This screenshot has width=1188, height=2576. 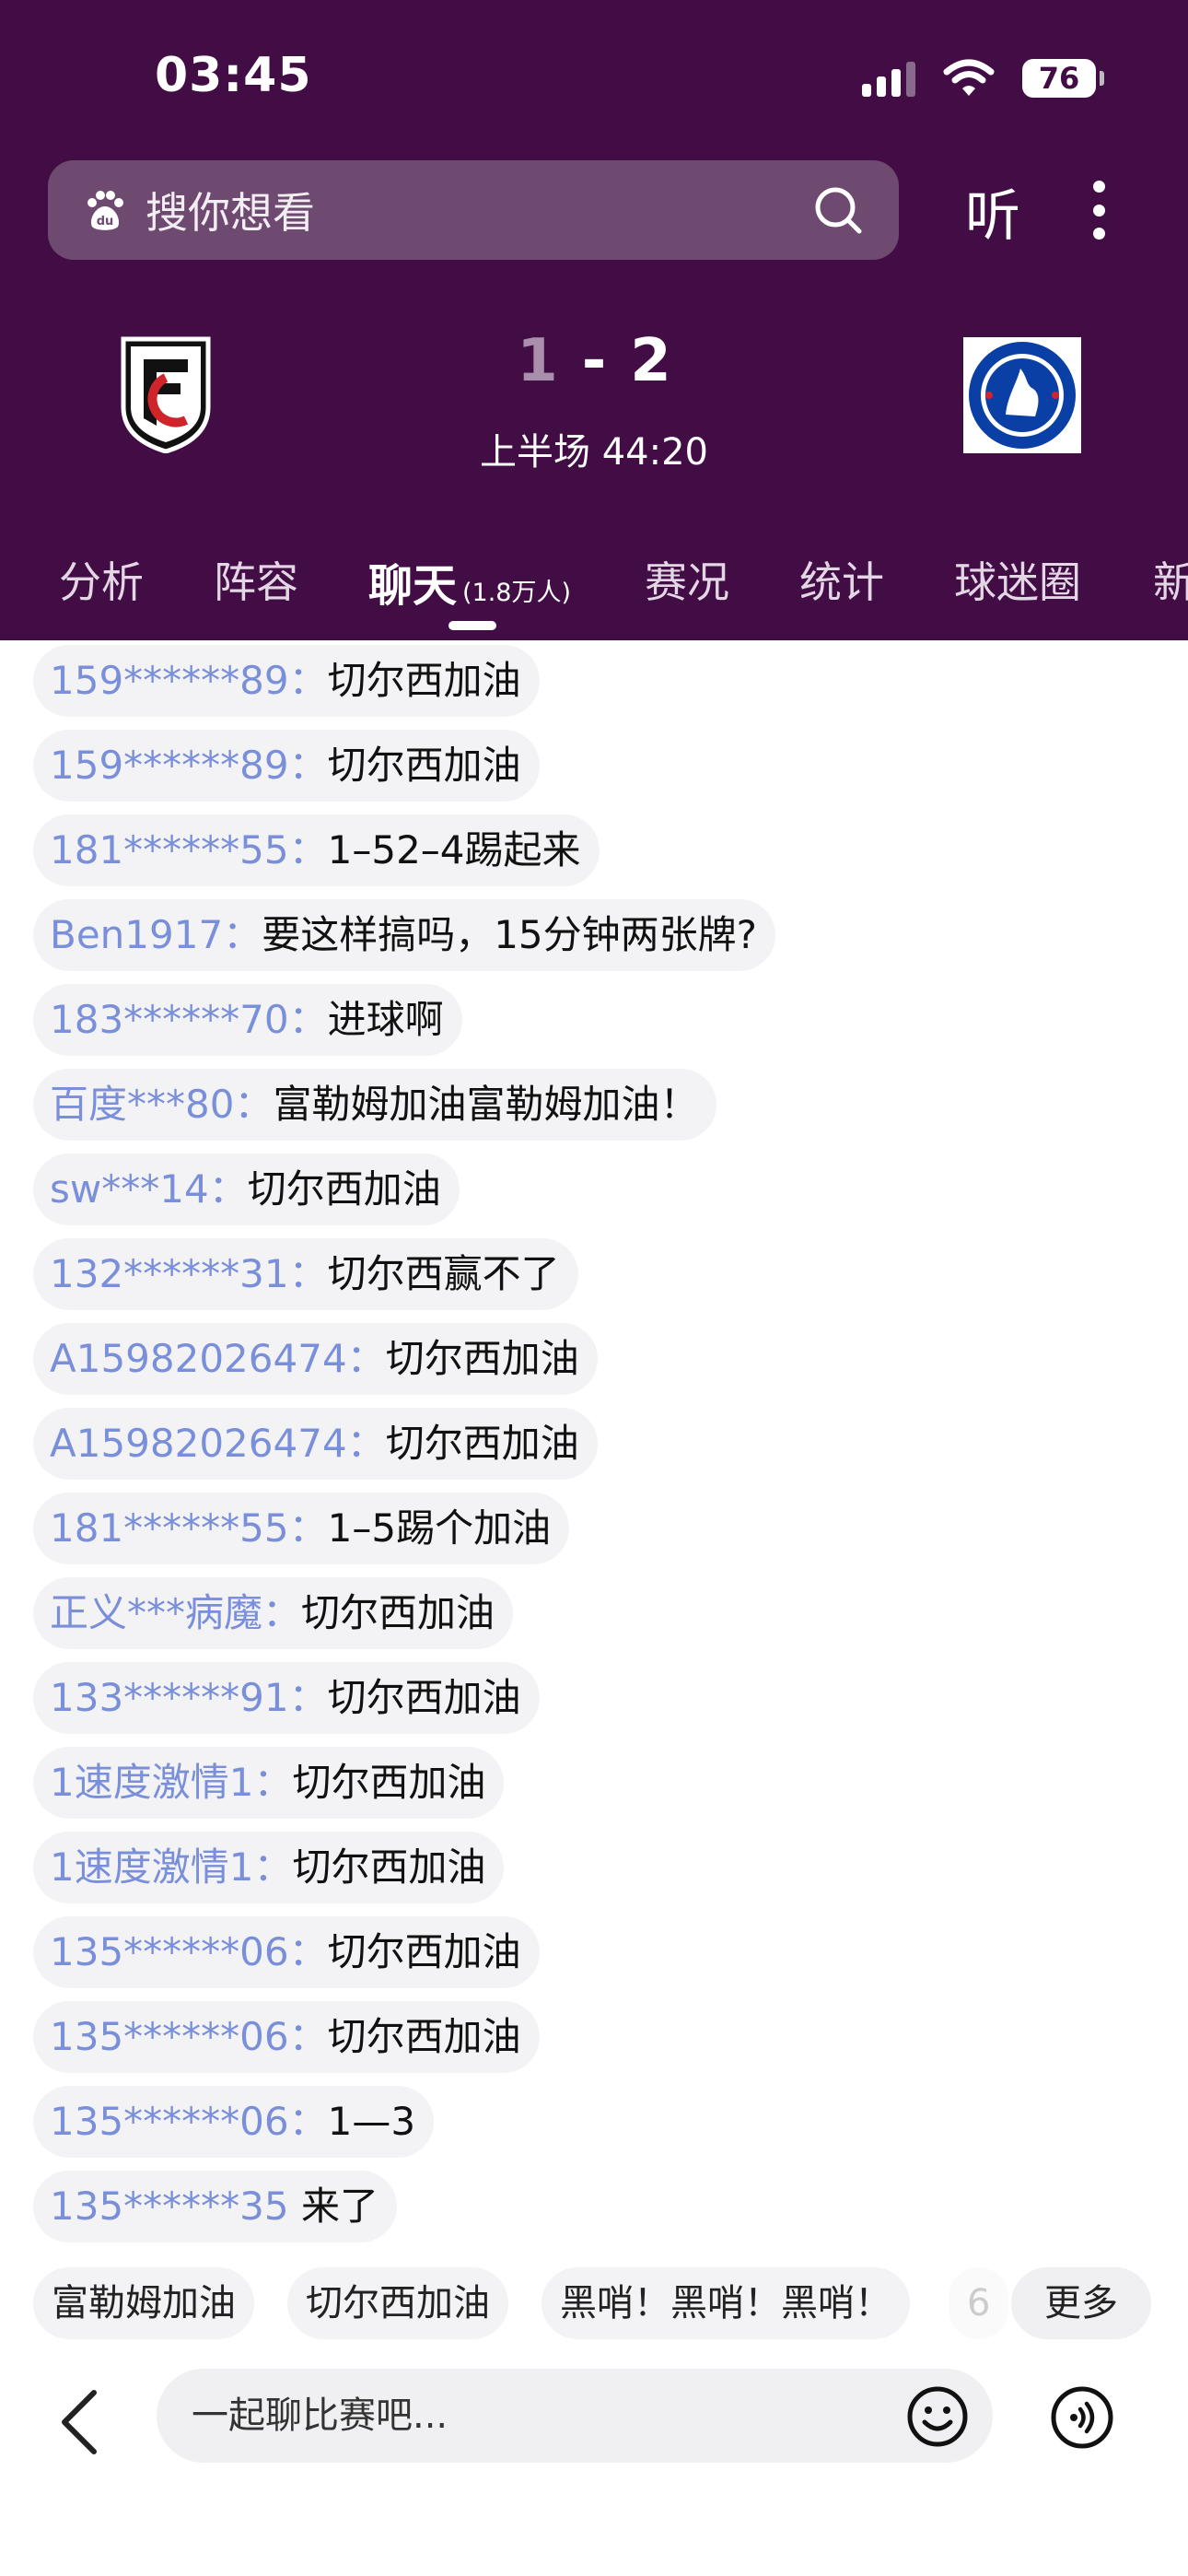 What do you see at coordinates (273, 1613) in the screenshot?
I see `chat-message: 正义***病魔：切尔西加油` at bounding box center [273, 1613].